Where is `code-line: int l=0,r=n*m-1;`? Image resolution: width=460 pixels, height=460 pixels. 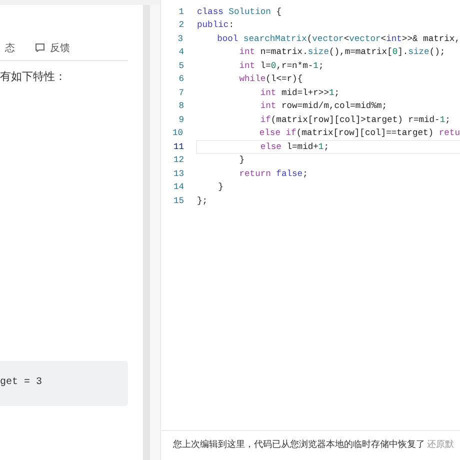 code-line: int l=0,r=n*m-1; is located at coordinates (281, 66).